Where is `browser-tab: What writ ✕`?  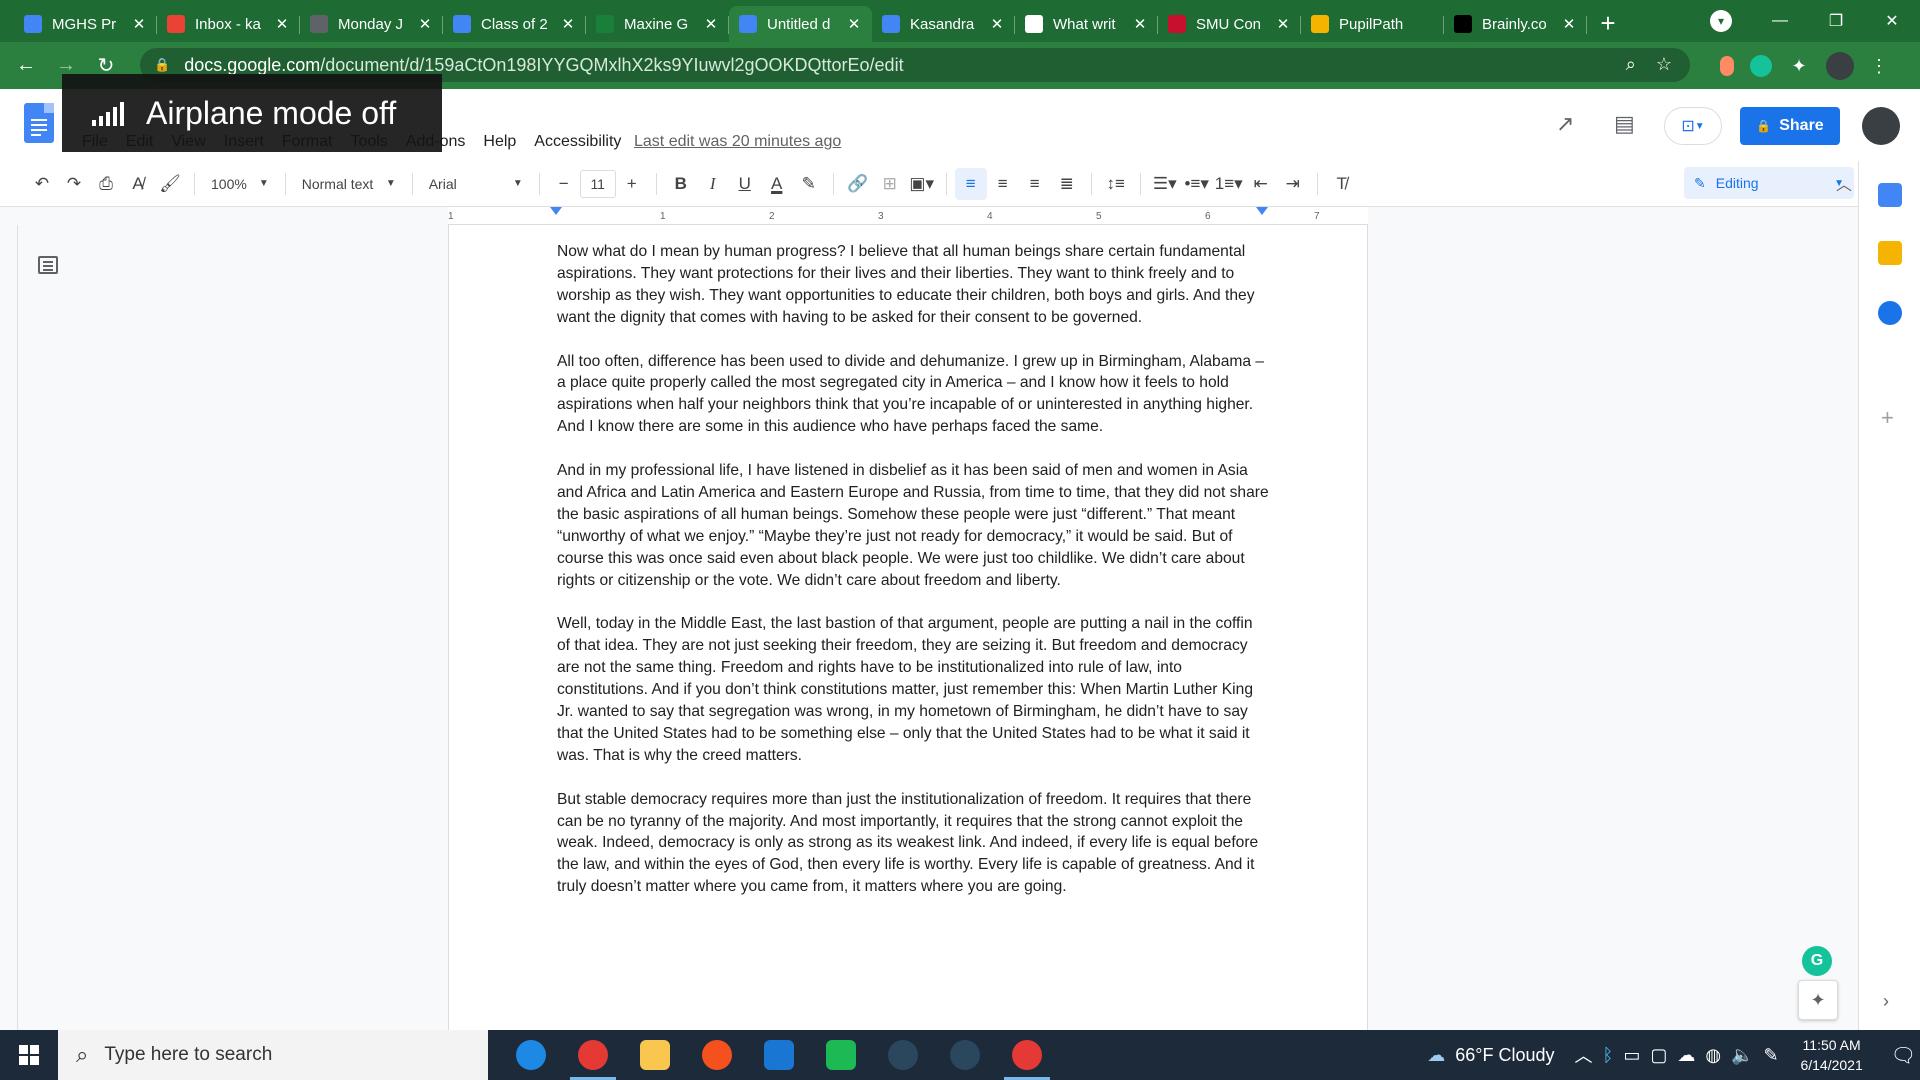 browser-tab: What writ ✕ is located at coordinates (1086, 24).